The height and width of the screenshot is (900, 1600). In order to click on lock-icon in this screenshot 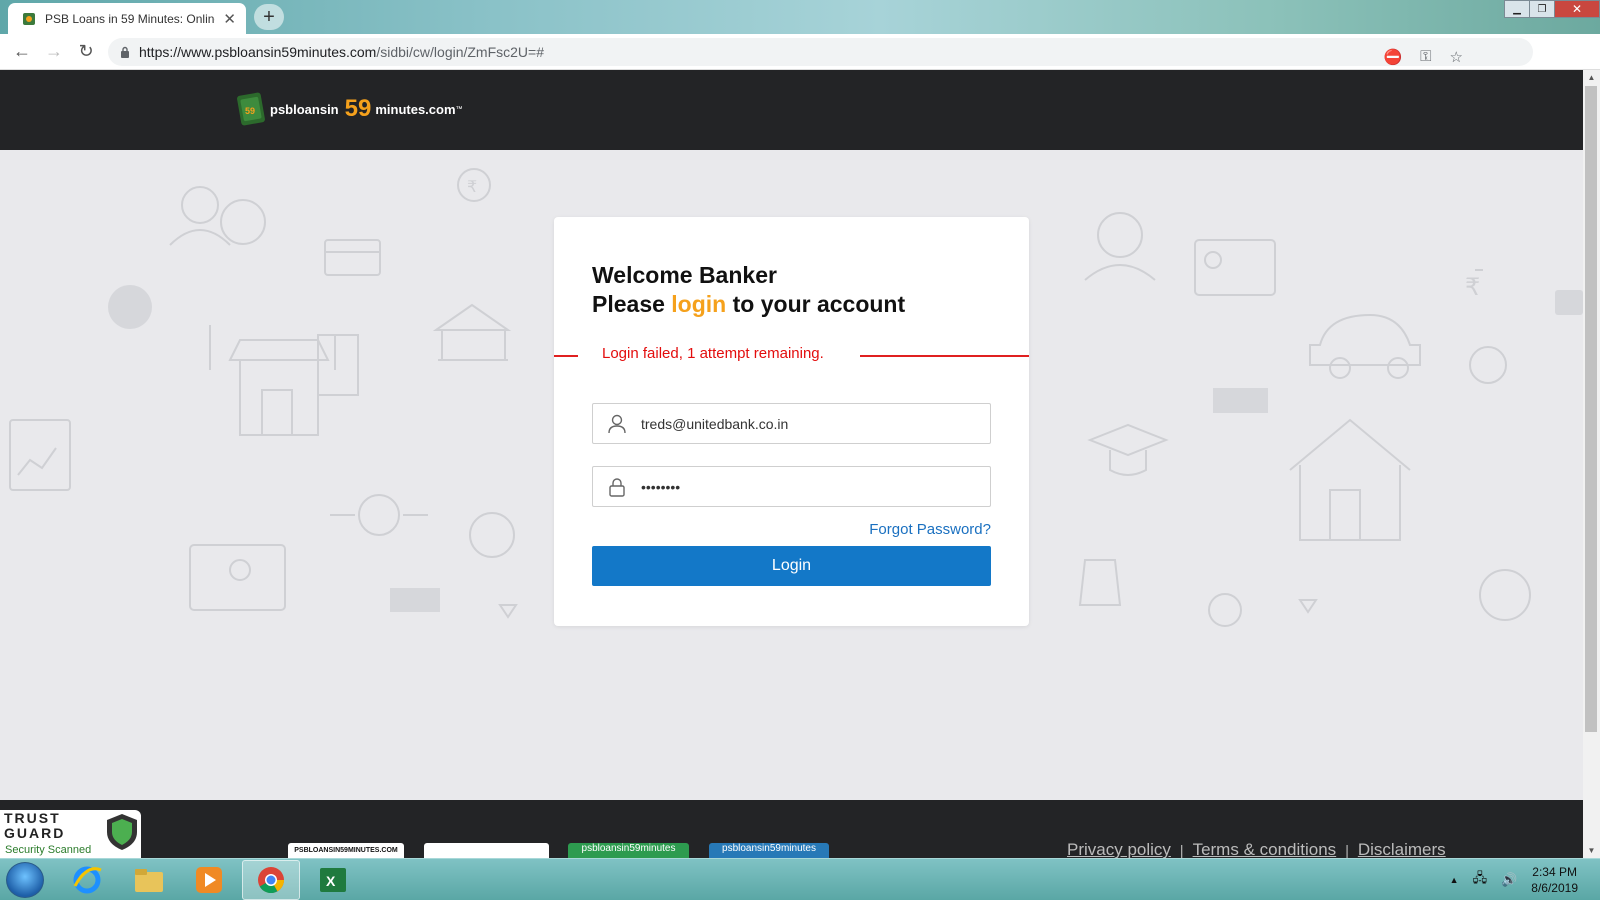, I will do `click(125, 52)`.